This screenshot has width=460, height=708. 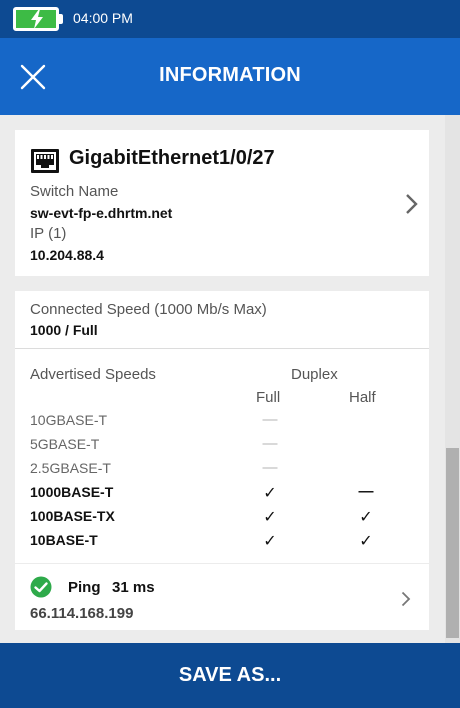 What do you see at coordinates (65, 444) in the screenshot?
I see `speed-name: 5GBASE-T` at bounding box center [65, 444].